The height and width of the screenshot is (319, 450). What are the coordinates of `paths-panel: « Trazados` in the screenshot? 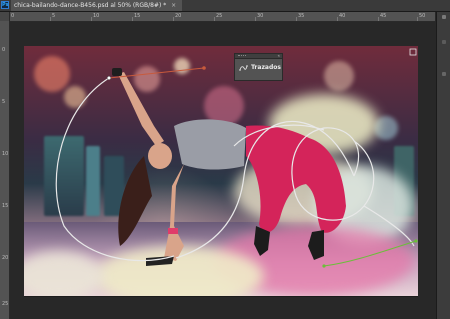 It's located at (258, 67).